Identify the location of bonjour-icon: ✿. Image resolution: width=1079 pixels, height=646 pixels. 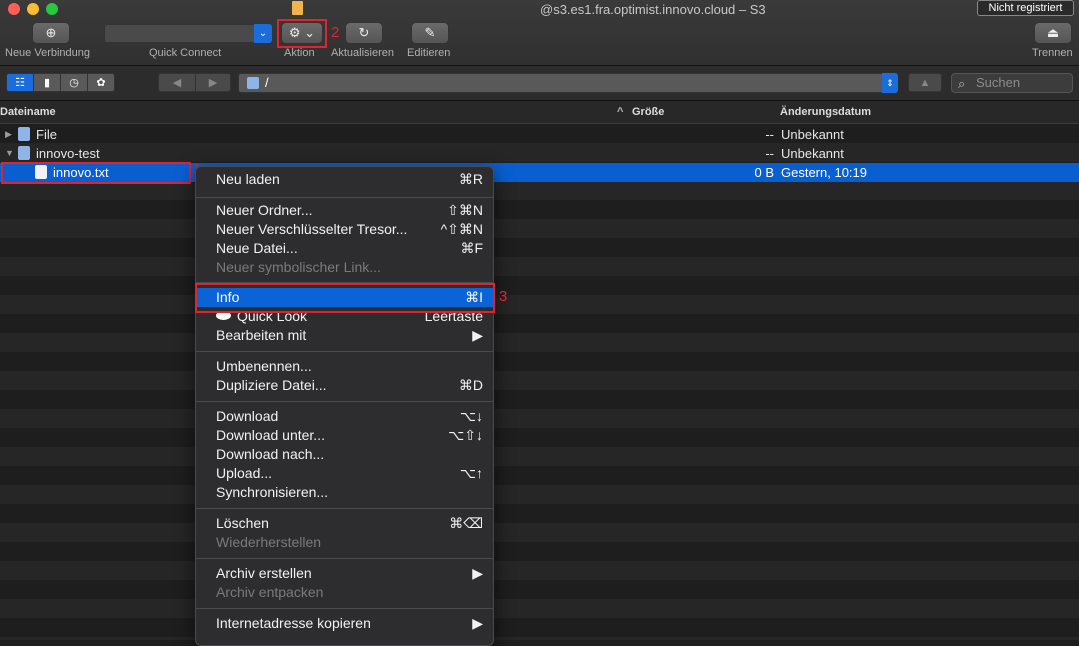
(101, 83).